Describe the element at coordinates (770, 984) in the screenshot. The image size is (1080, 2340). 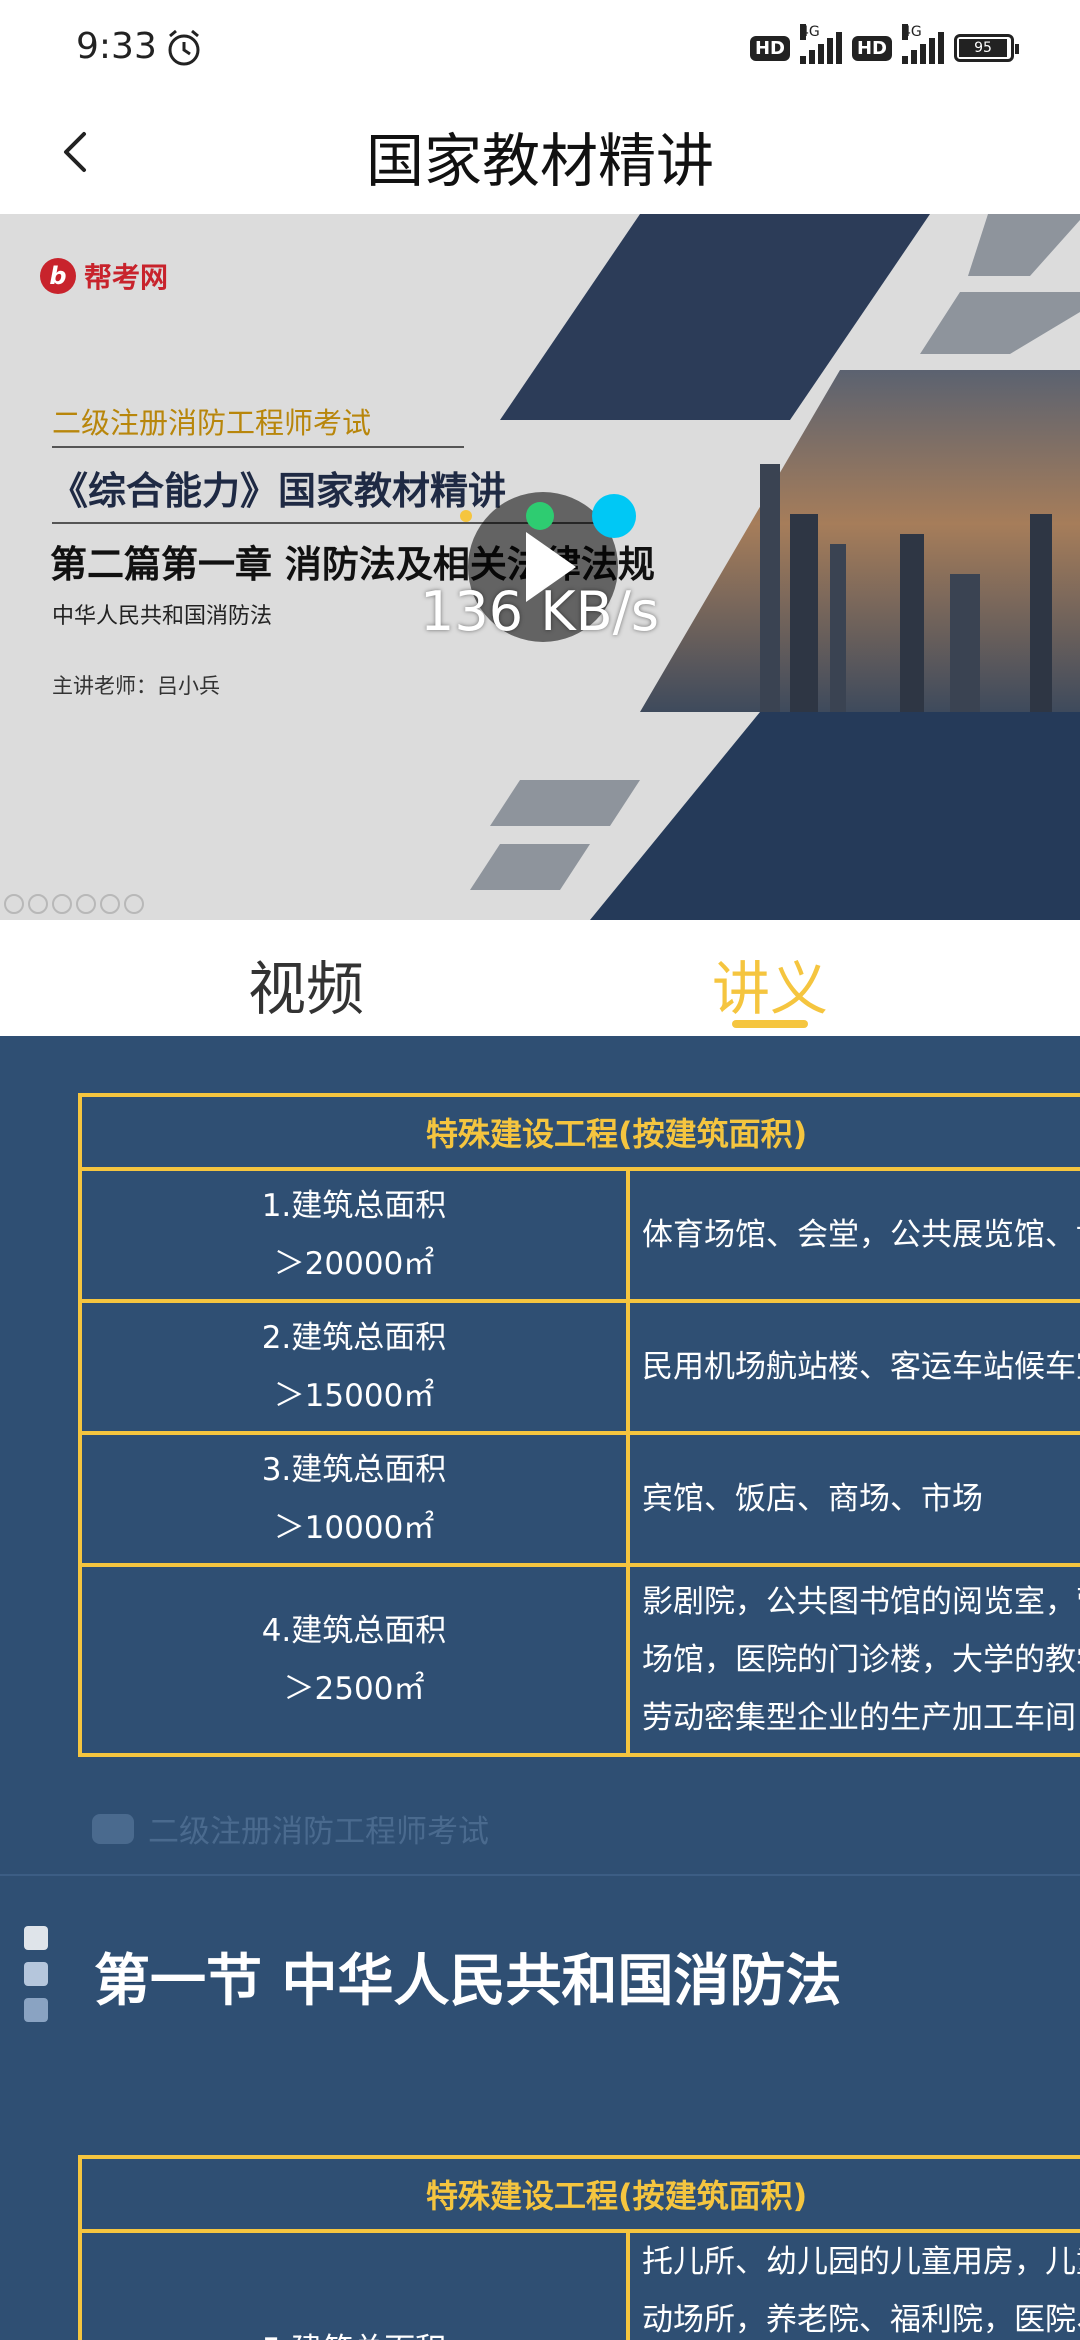
I see `tab-notes: 讲义` at that location.